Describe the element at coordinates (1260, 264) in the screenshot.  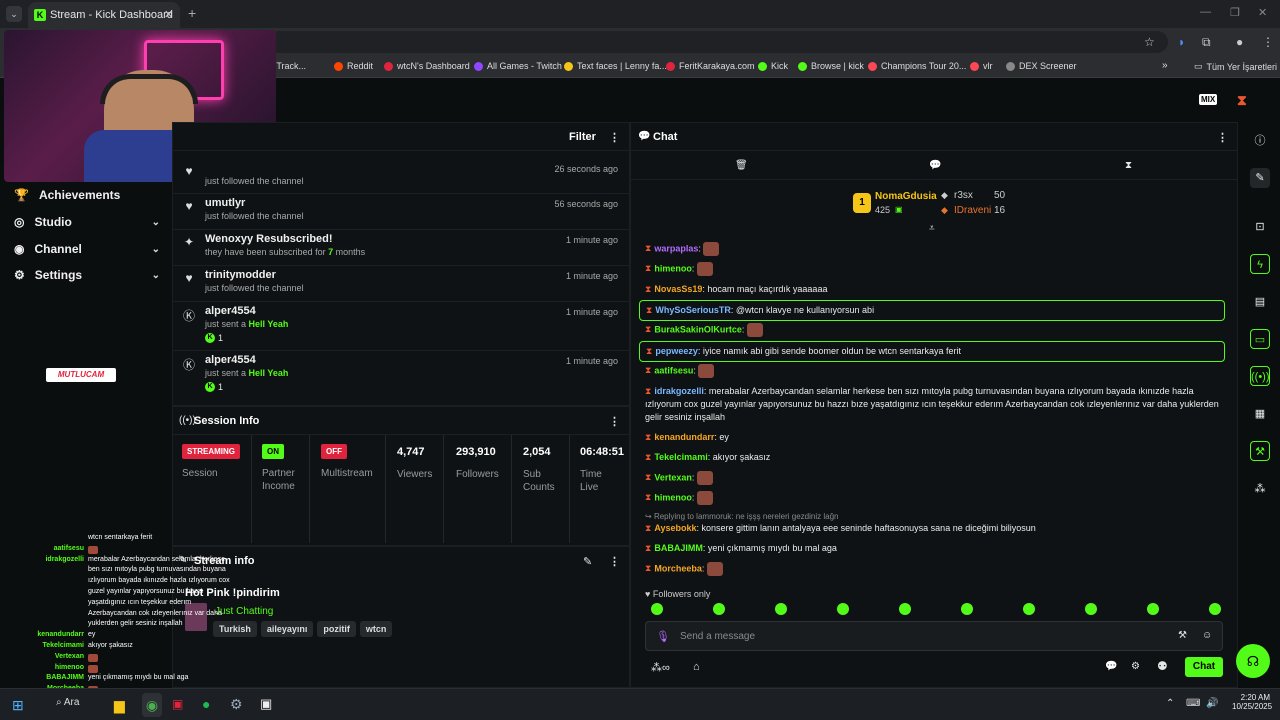
I see `lightning-icon: ϟ` at that location.